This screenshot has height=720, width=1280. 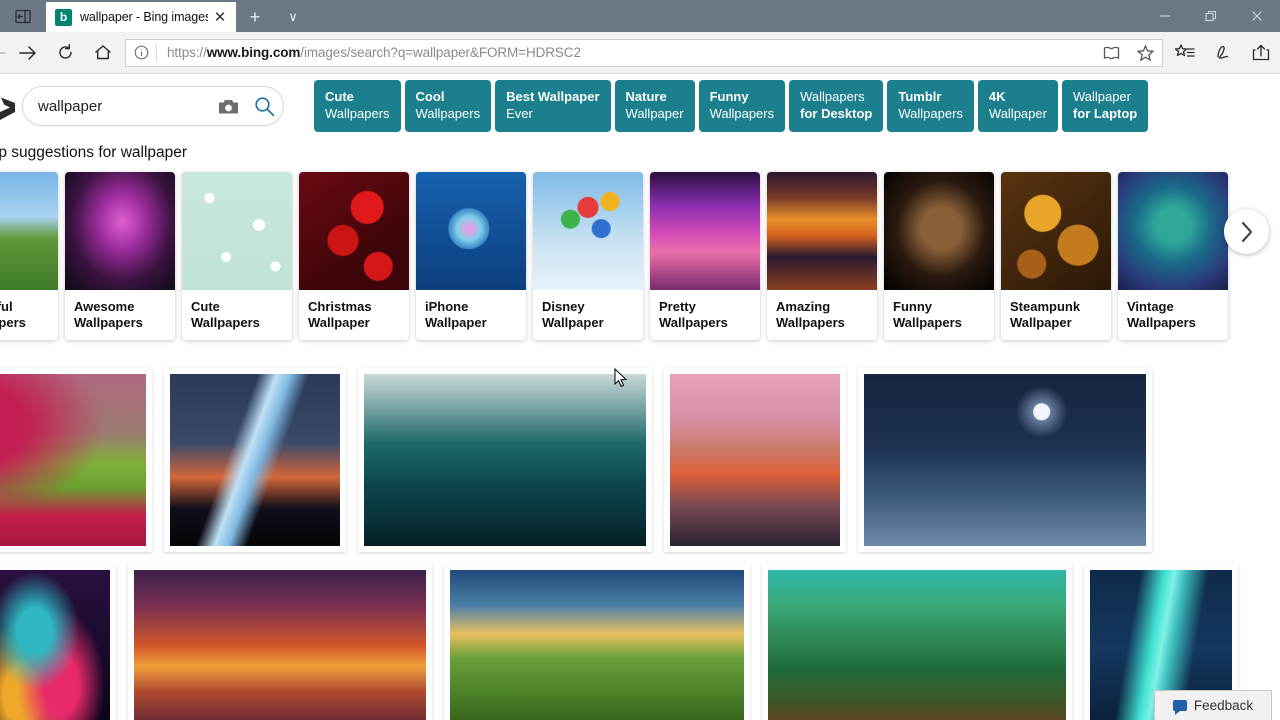 What do you see at coordinates (13, 314) in the screenshot?
I see `suggestion-label: Beautiful Wallpapers` at bounding box center [13, 314].